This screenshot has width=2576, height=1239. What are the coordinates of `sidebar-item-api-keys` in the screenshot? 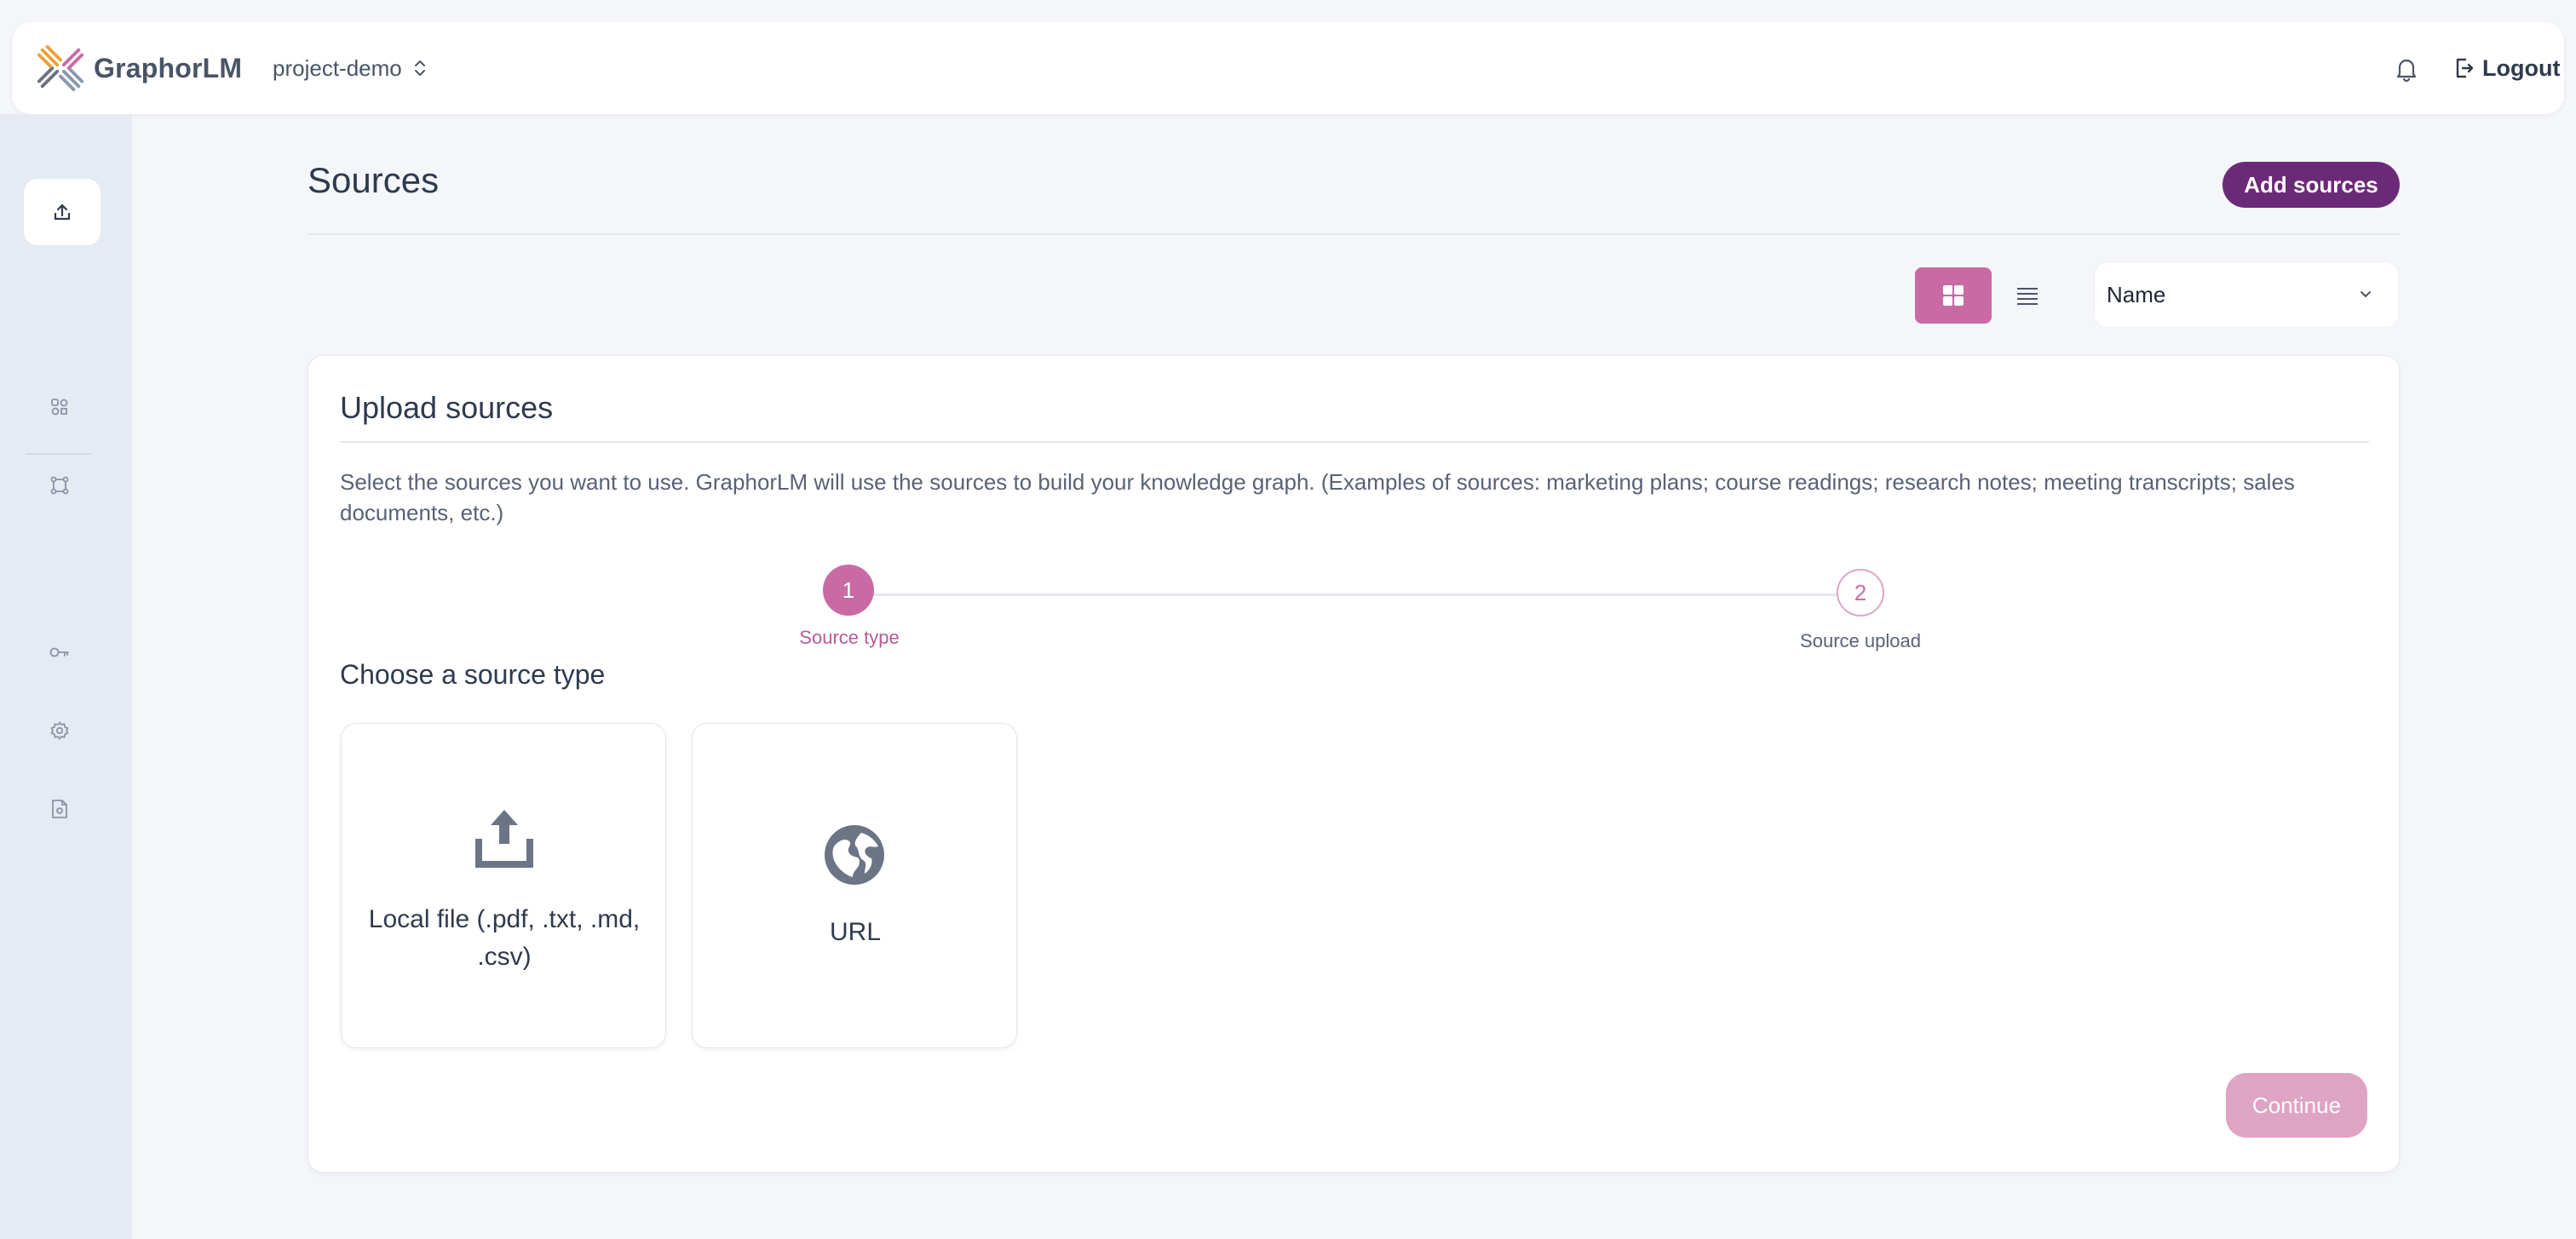 It's located at (60, 652).